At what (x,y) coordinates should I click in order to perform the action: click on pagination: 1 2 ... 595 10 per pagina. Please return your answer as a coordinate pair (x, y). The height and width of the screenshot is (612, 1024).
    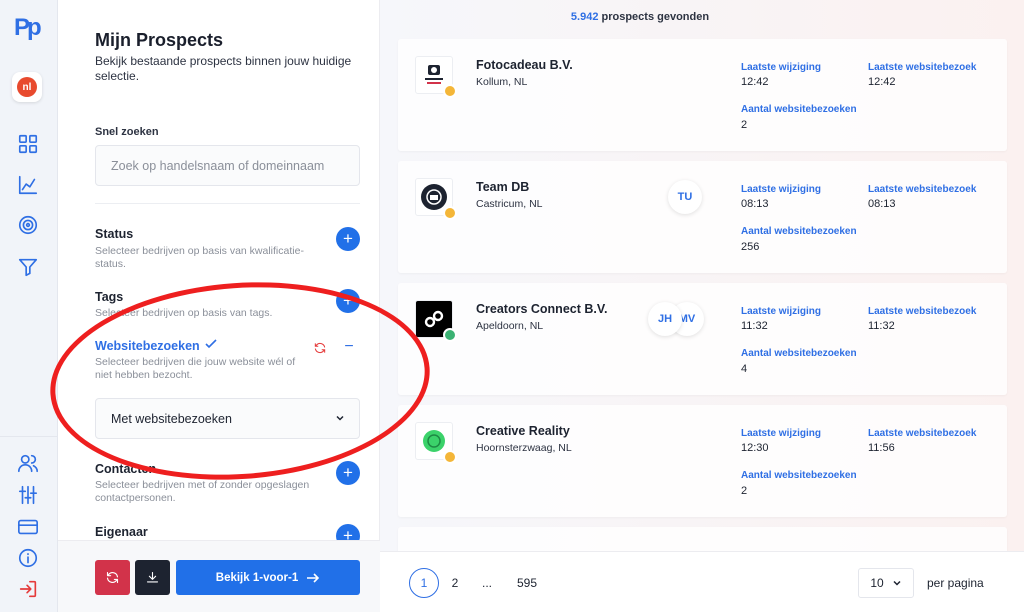
    Looking at the image, I should click on (702, 581).